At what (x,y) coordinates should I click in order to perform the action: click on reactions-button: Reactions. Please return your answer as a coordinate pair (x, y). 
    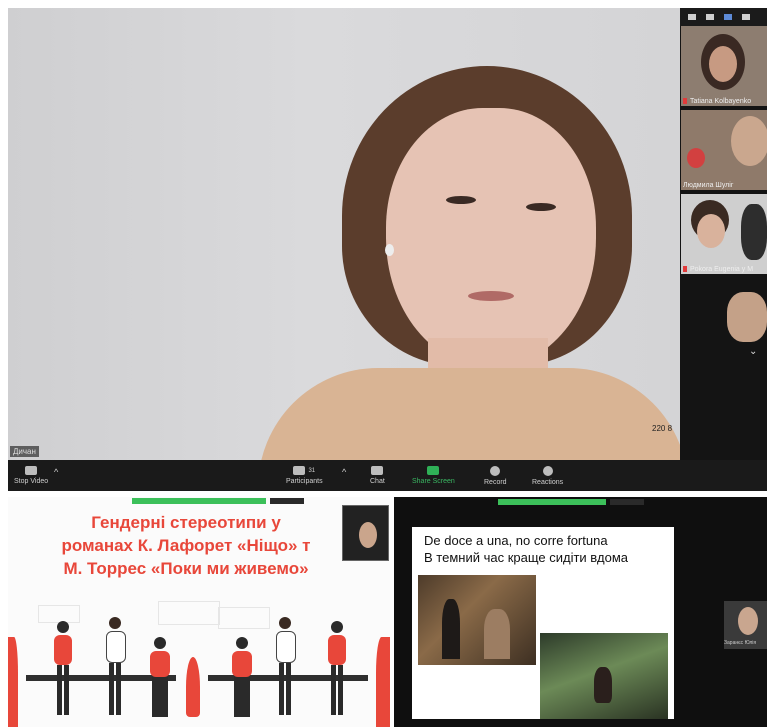
    Looking at the image, I should click on (547, 475).